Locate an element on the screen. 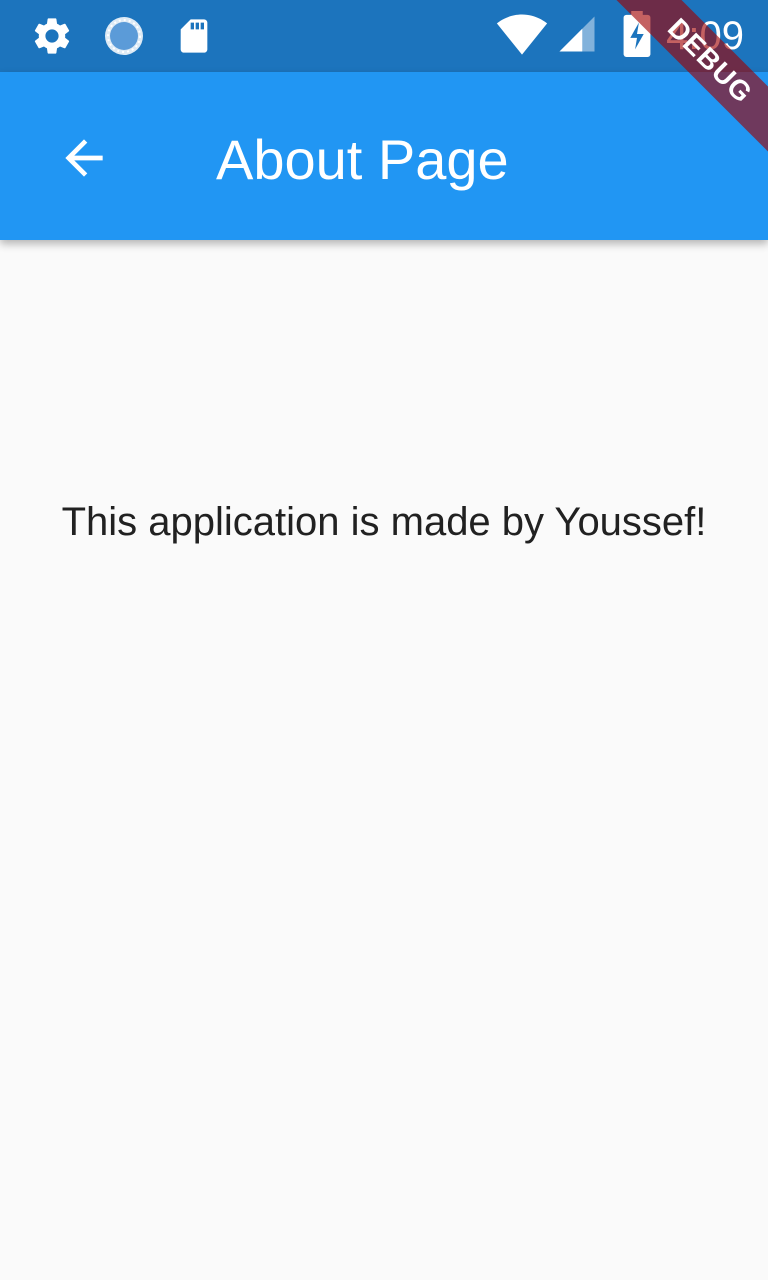 The image size is (768, 1280). app-bar: About Page is located at coordinates (384, 156).